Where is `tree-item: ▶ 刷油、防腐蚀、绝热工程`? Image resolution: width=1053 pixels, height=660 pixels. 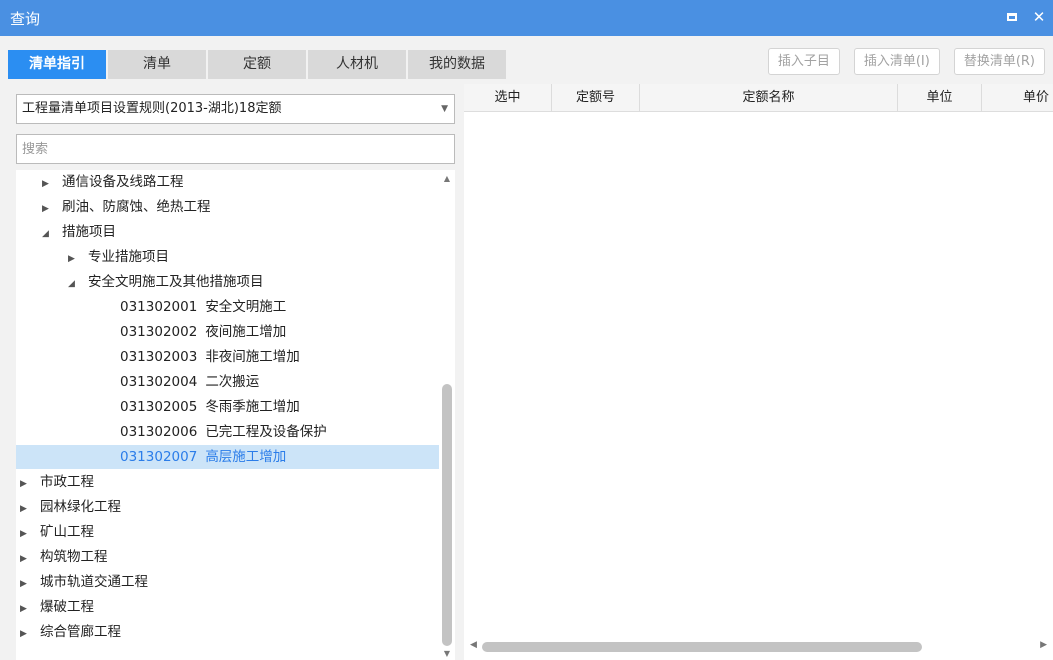
tree-item: ▶ 刷油、防腐蚀、绝热工程 is located at coordinates (227, 207).